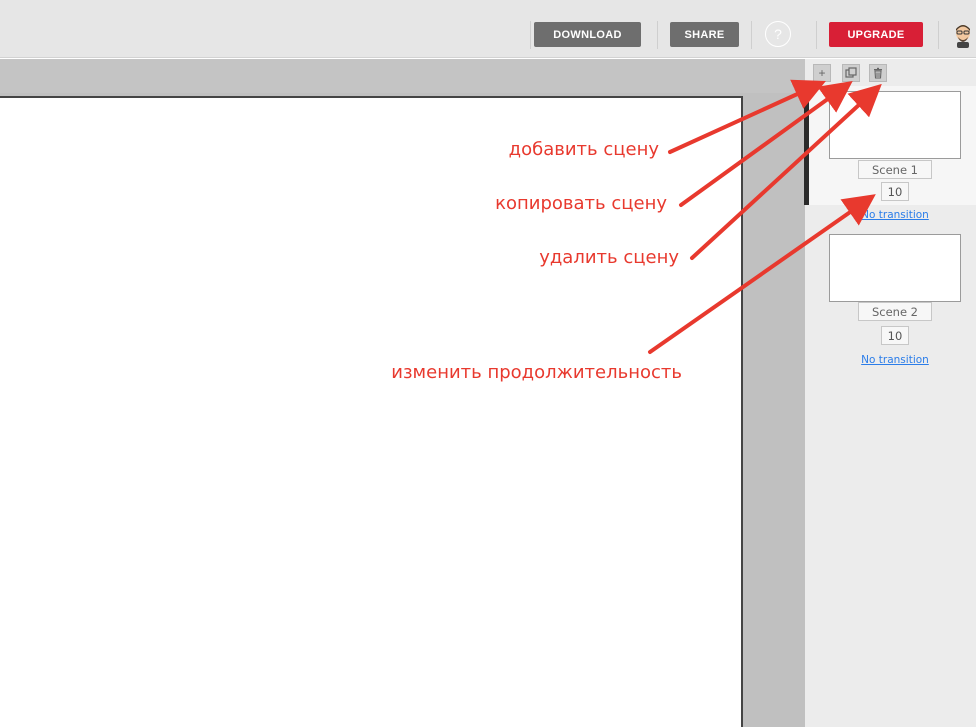 The image size is (976, 727). I want to click on active-scene-indicator, so click(806, 145).